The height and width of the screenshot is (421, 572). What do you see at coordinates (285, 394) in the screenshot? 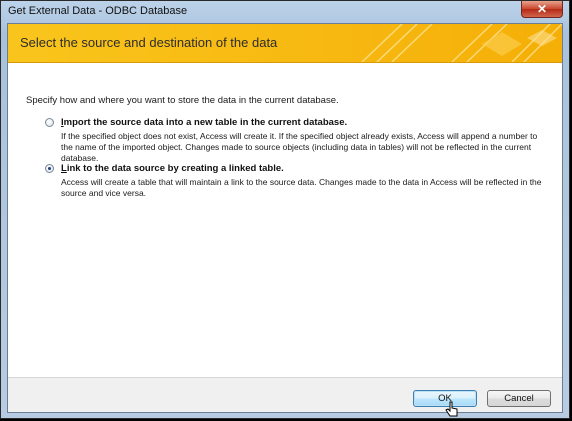
I see `button-bar: OK Cancel` at bounding box center [285, 394].